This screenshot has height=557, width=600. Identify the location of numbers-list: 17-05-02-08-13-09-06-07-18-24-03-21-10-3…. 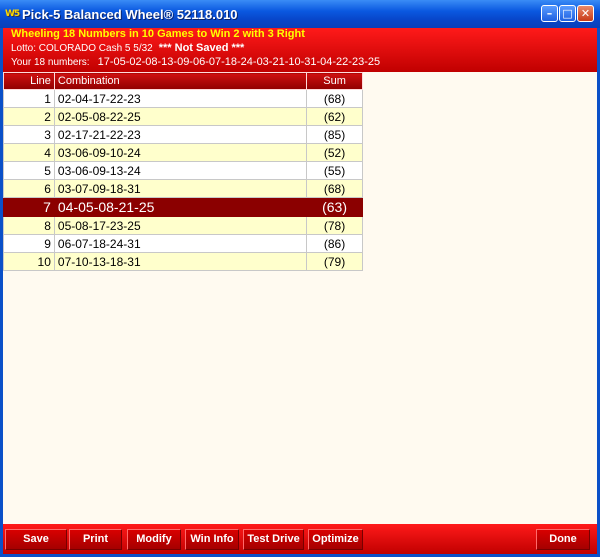
(239, 62).